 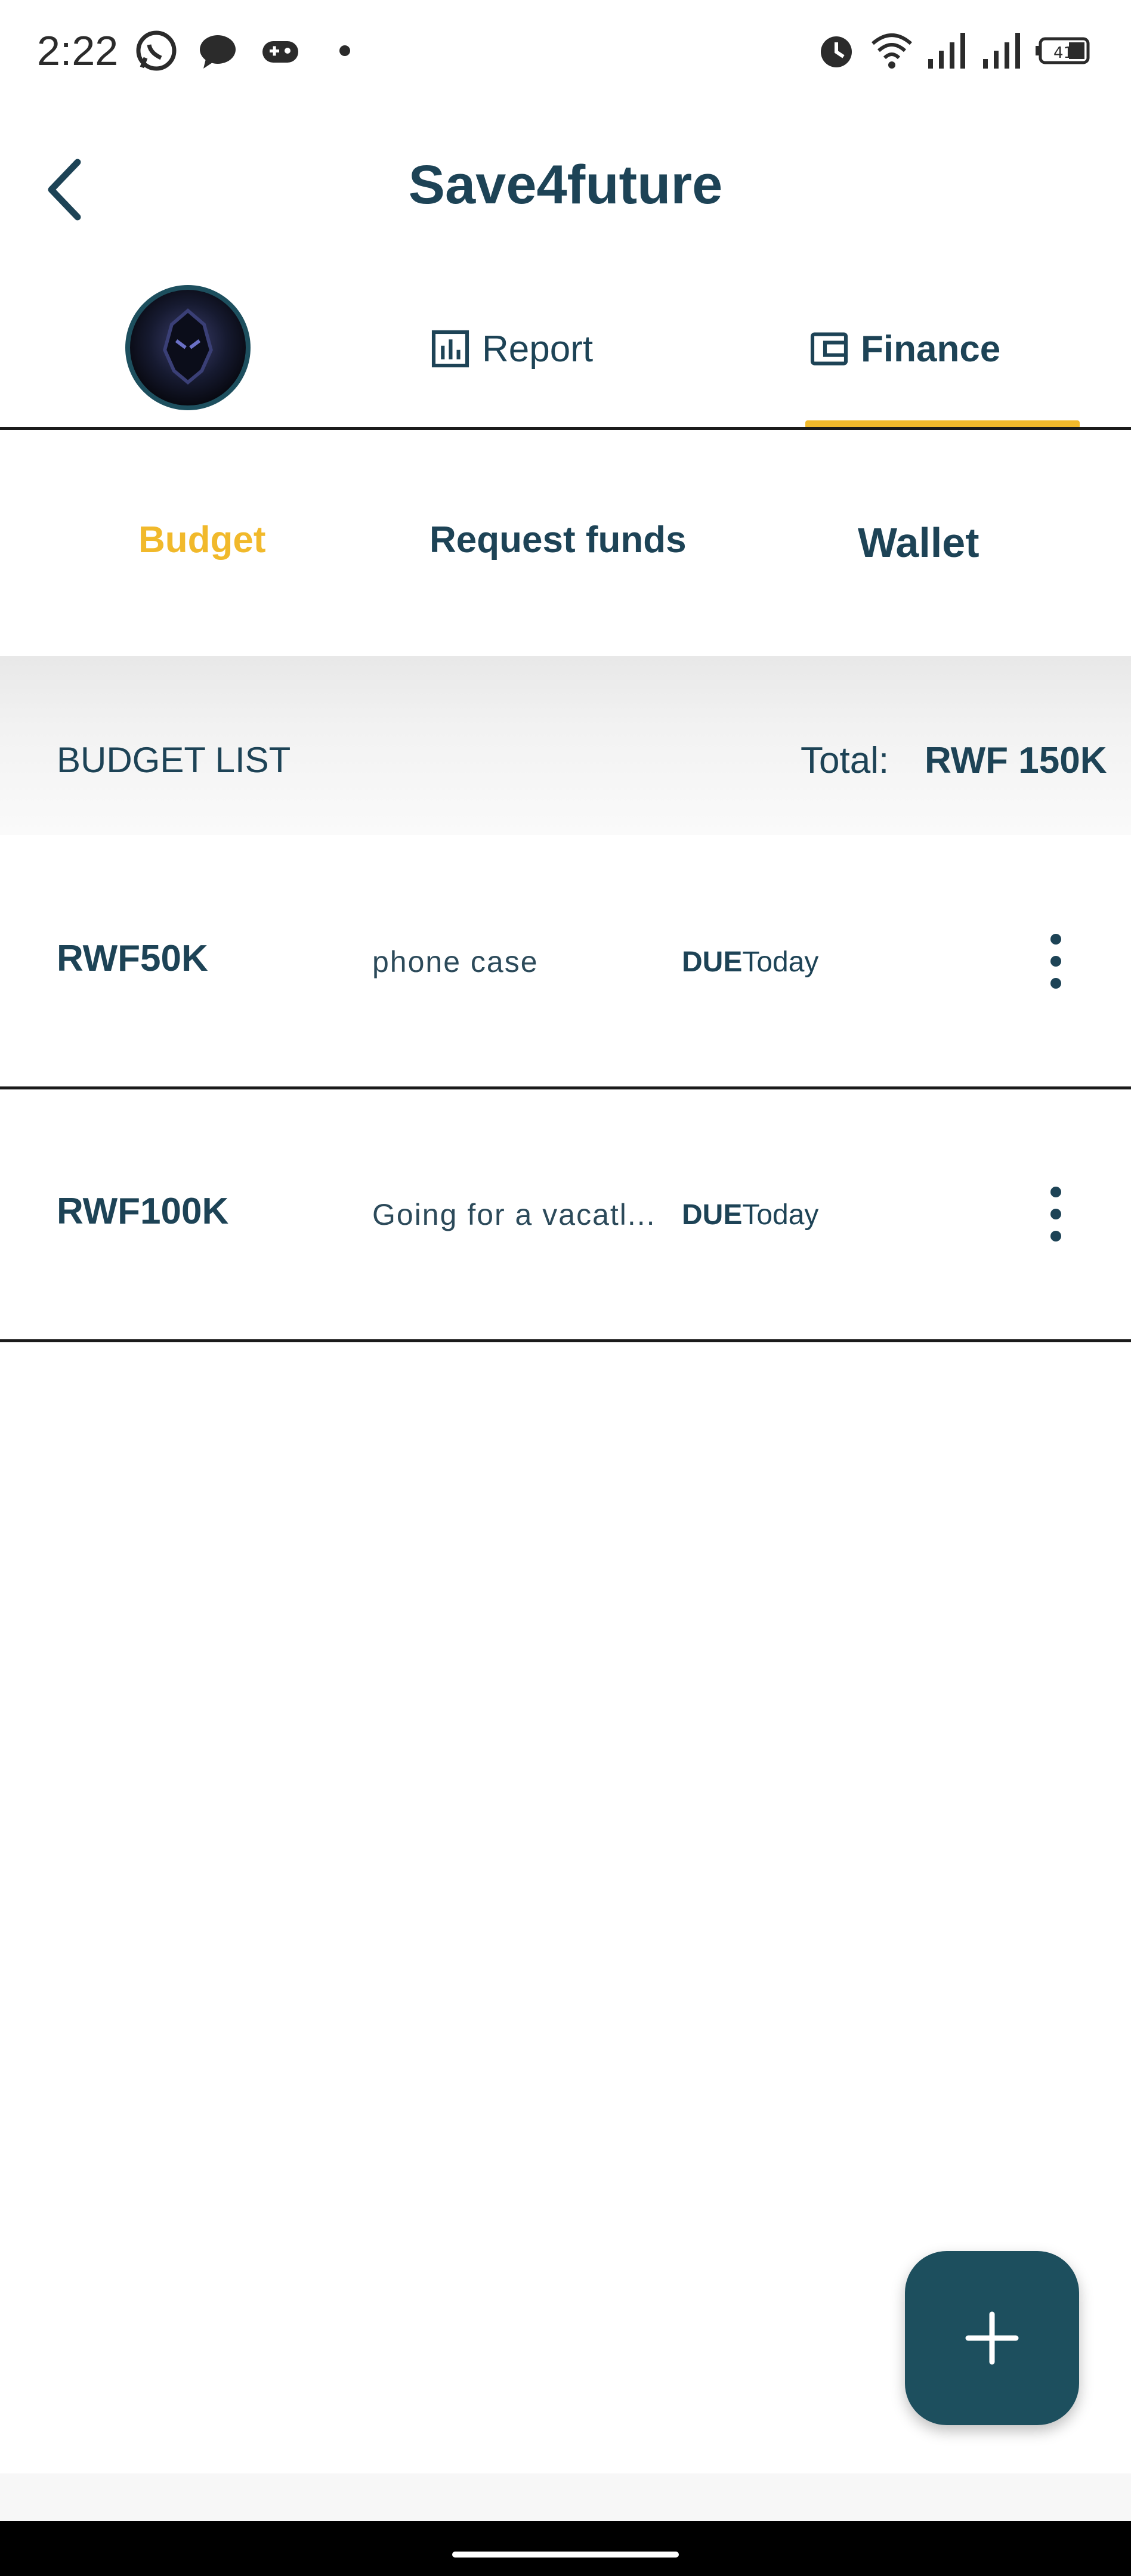 I want to click on page-title: Save4future, so click(x=565, y=185).